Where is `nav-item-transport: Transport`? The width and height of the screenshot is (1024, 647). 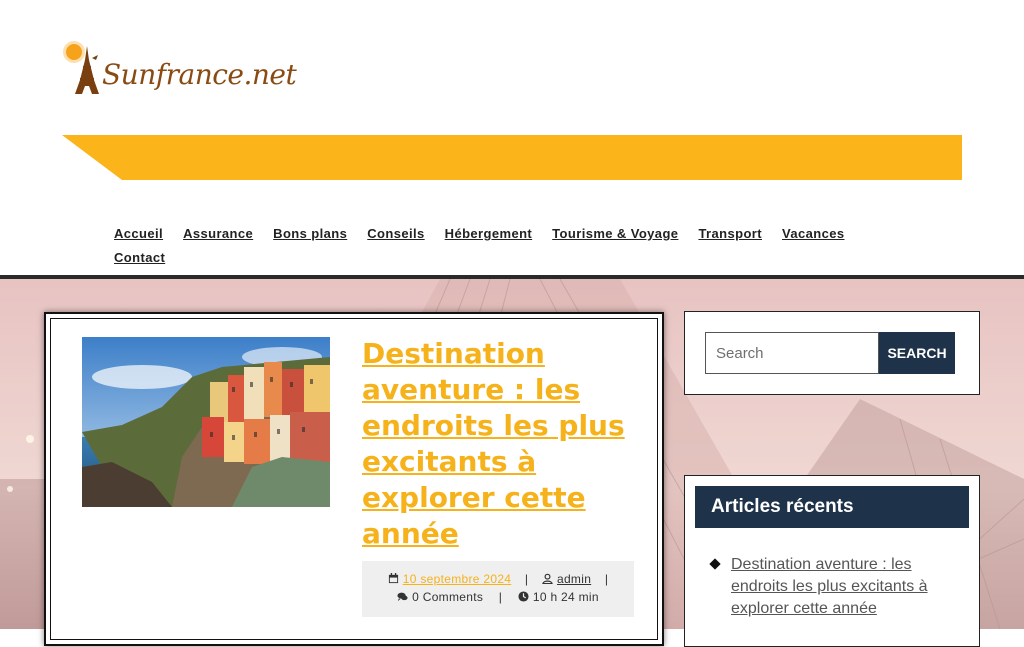
nav-item-transport: Transport is located at coordinates (730, 234).